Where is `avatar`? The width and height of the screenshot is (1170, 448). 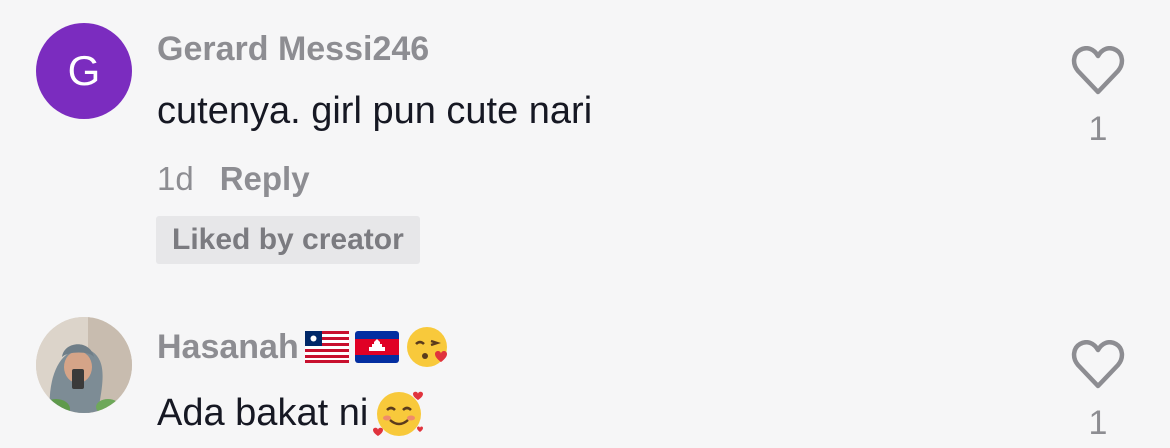 avatar is located at coordinates (84, 365).